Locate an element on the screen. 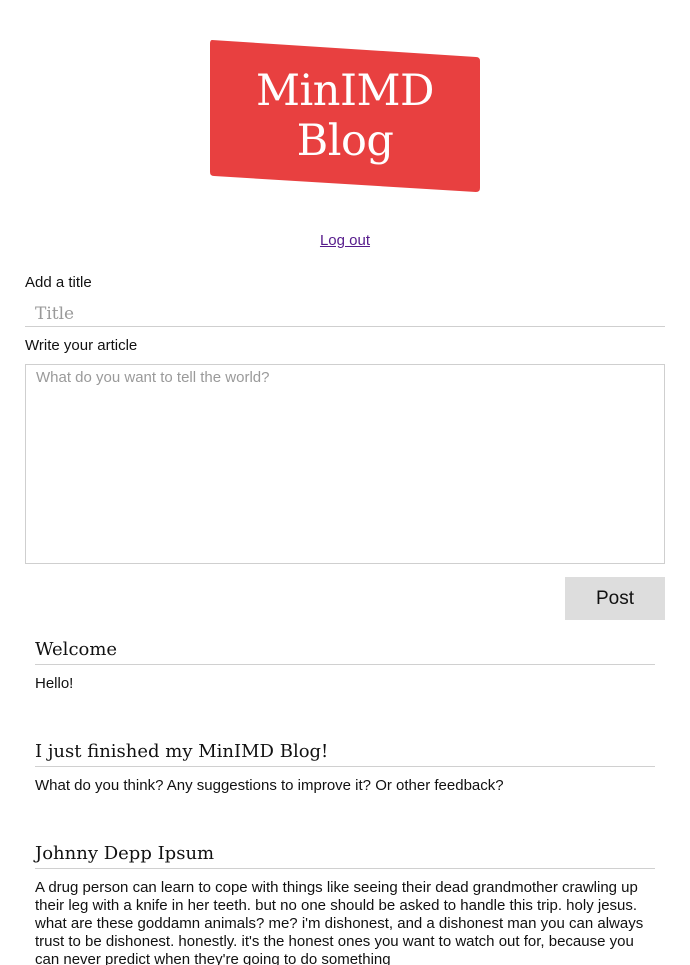 This screenshot has width=690, height=965. article-label: Write your article is located at coordinates (81, 345).